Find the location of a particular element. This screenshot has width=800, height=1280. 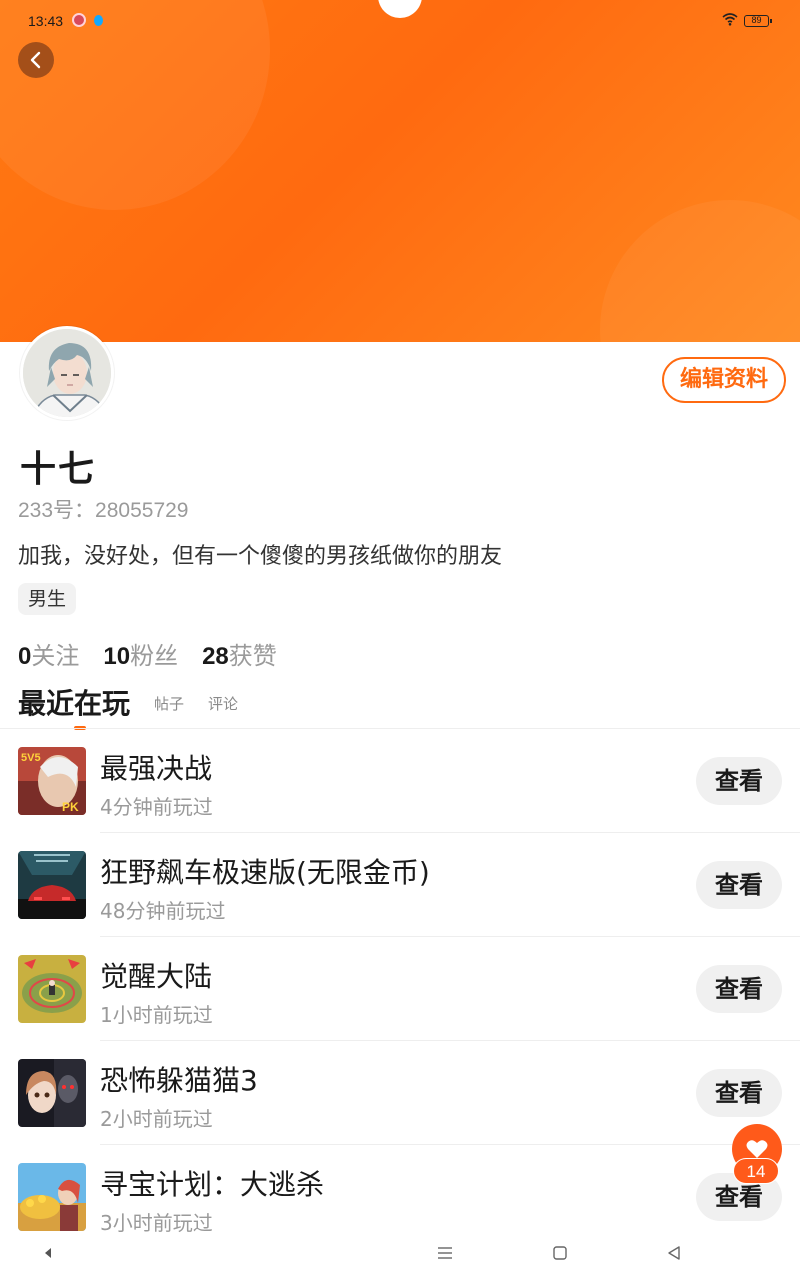

game-last-played: 3小时前玩过 is located at coordinates (156, 1223).